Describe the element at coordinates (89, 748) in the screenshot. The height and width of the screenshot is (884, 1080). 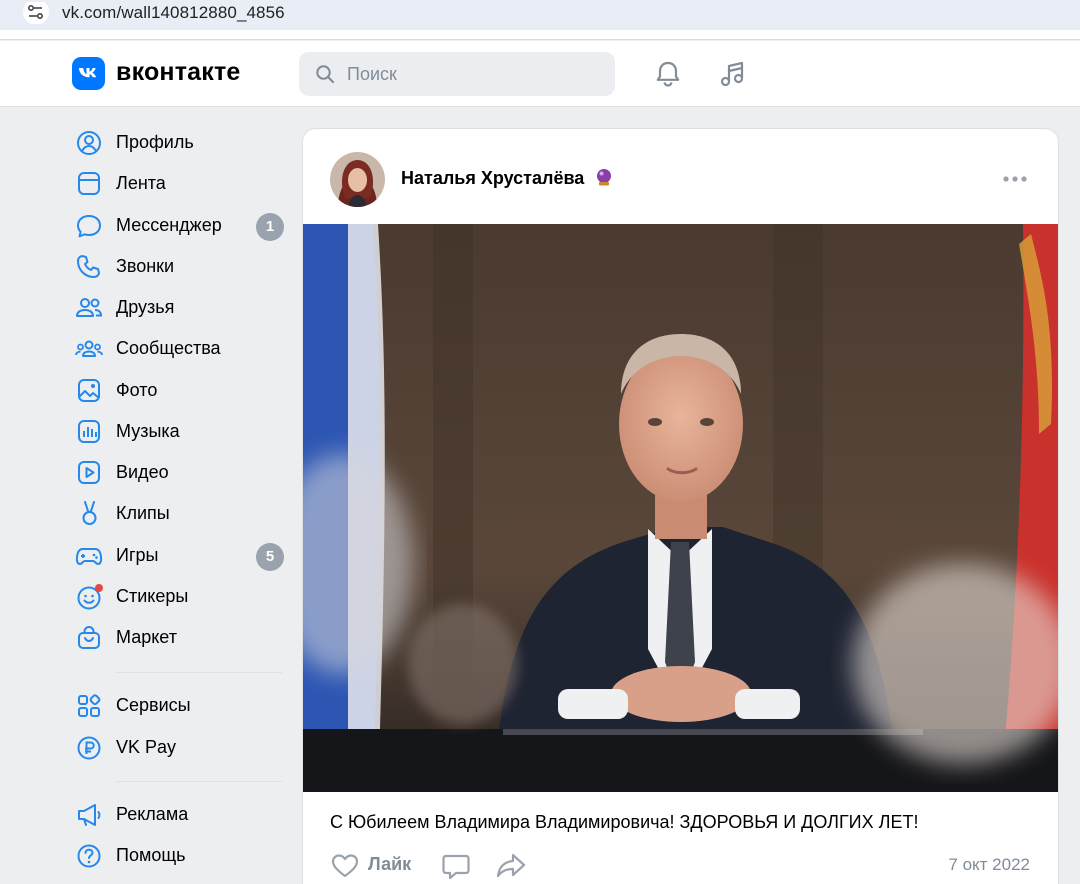
I see `ruble-icon` at that location.